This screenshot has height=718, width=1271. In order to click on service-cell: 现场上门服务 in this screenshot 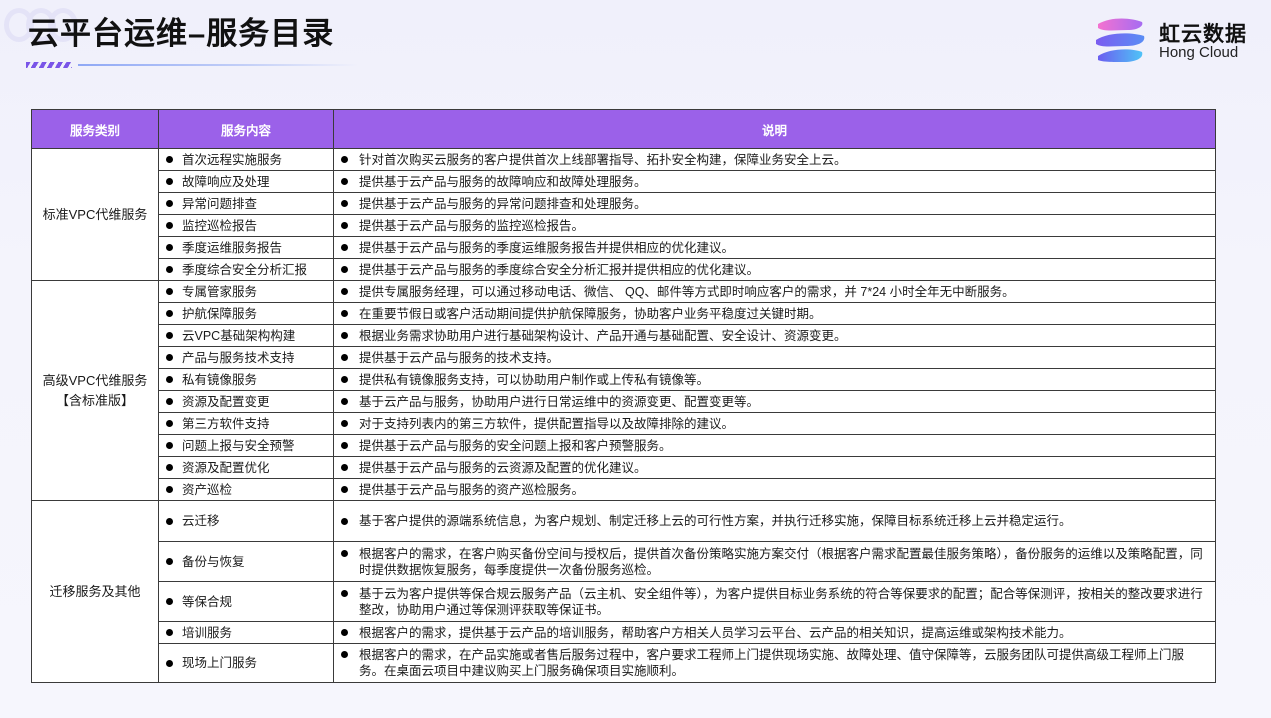, I will do `click(246, 663)`.